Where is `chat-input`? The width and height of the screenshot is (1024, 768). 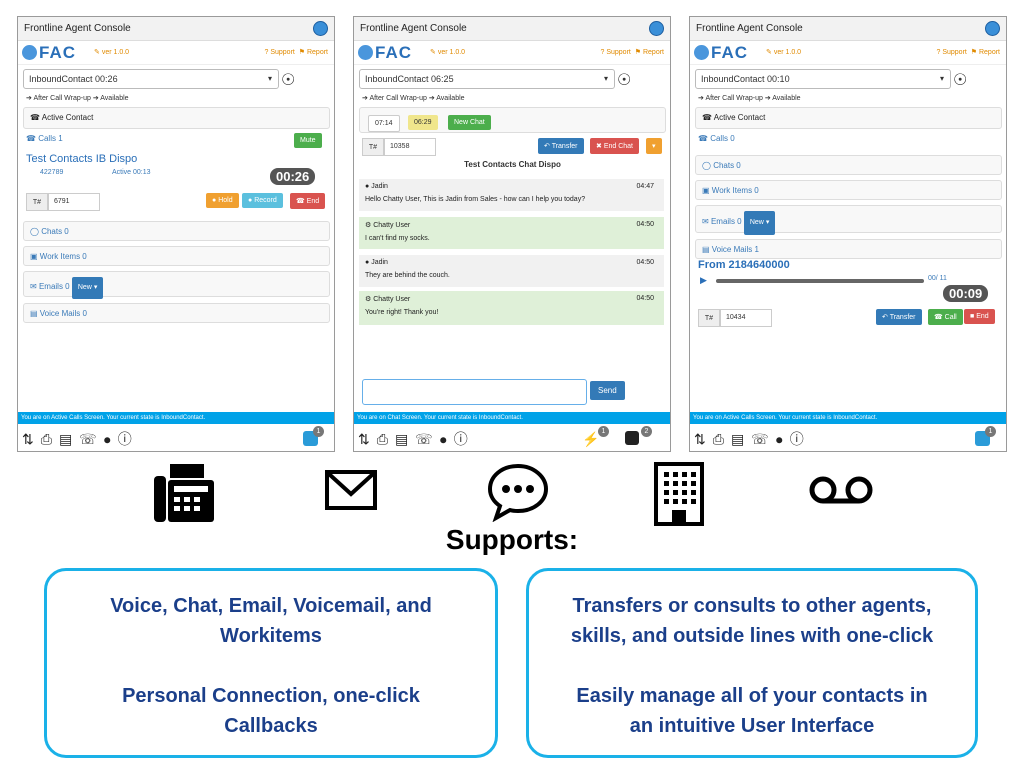
chat-input is located at coordinates (474, 392).